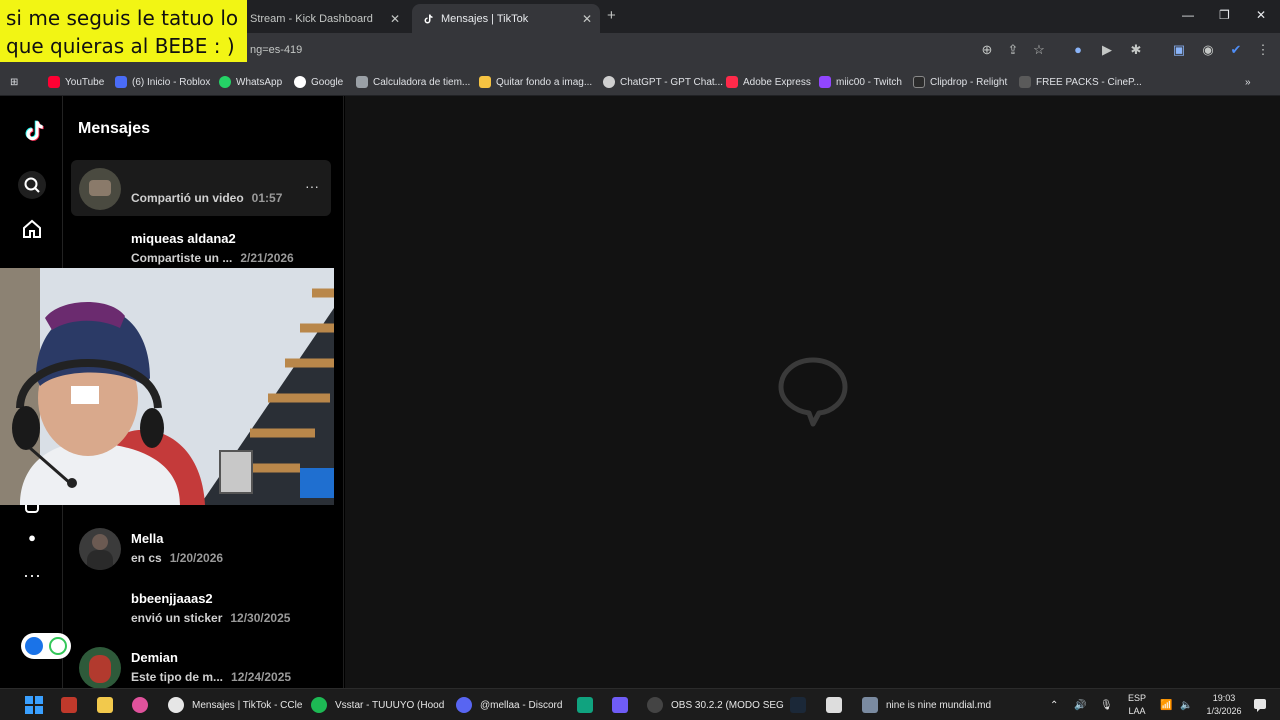 The image size is (1280, 720). Describe the element at coordinates (312, 186) in the screenshot. I see `conversation-more-icon: ···` at that location.